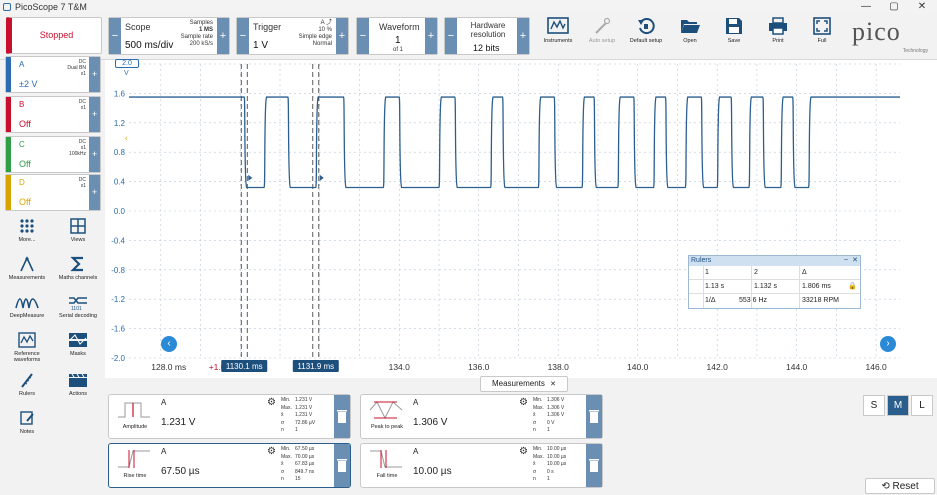 The width and height of the screenshot is (937, 495). I want to click on scope-decrease-button: −, so click(115, 36).